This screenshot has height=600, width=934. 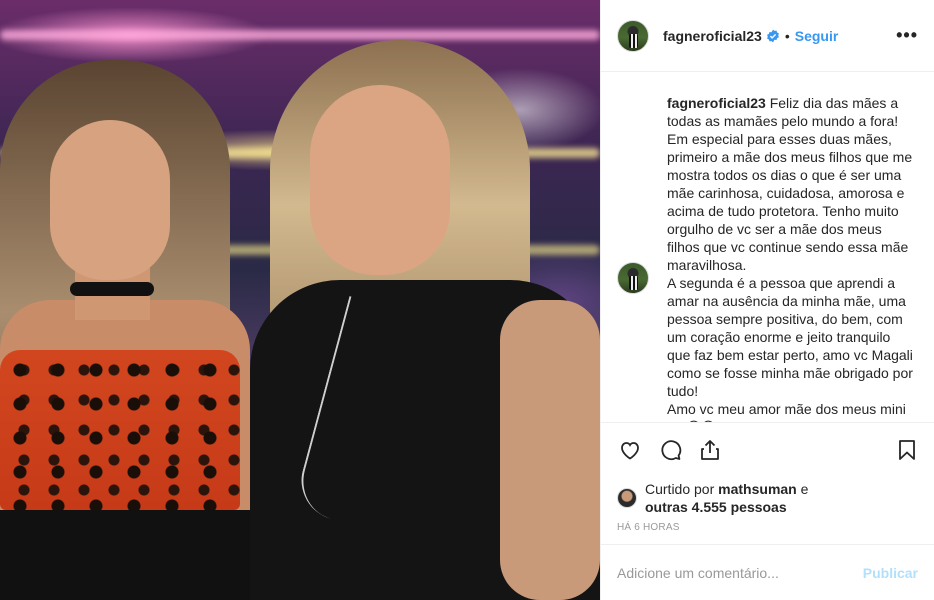 I want to click on follow-button: Seguir, so click(x=817, y=36).